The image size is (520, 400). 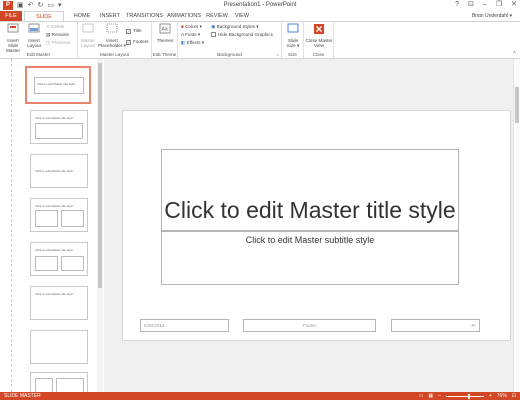 What do you see at coordinates (457, 5) in the screenshot?
I see `help-icon: ?` at bounding box center [457, 5].